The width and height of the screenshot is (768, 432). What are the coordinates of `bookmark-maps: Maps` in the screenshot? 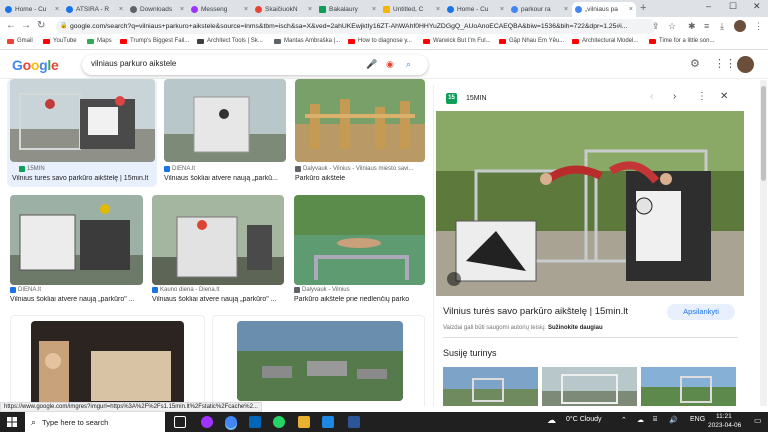 It's located at (99, 41).